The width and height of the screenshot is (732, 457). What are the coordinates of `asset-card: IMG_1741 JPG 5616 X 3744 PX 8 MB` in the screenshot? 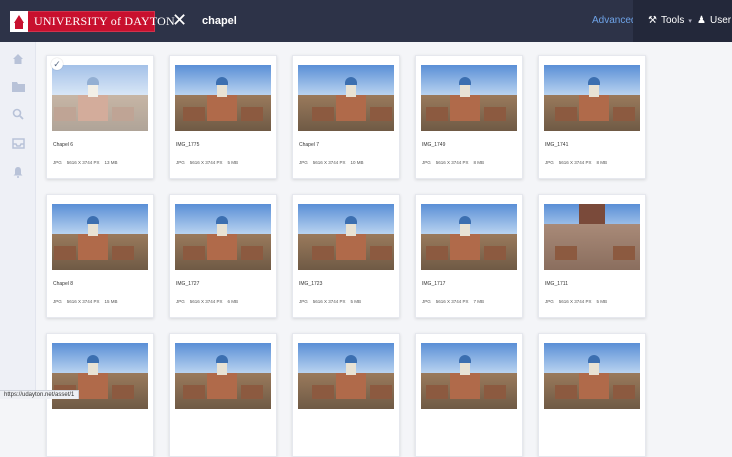 It's located at (592, 117).